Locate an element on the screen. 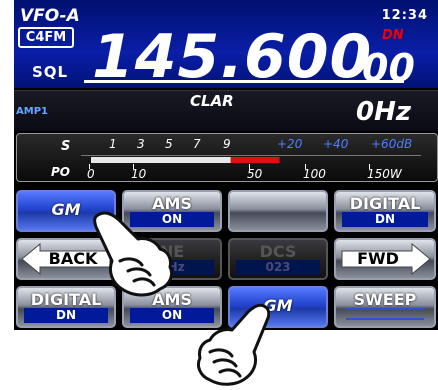 The width and height of the screenshot is (438, 390). sweep-button: SWEEP is located at coordinates (385, 307).